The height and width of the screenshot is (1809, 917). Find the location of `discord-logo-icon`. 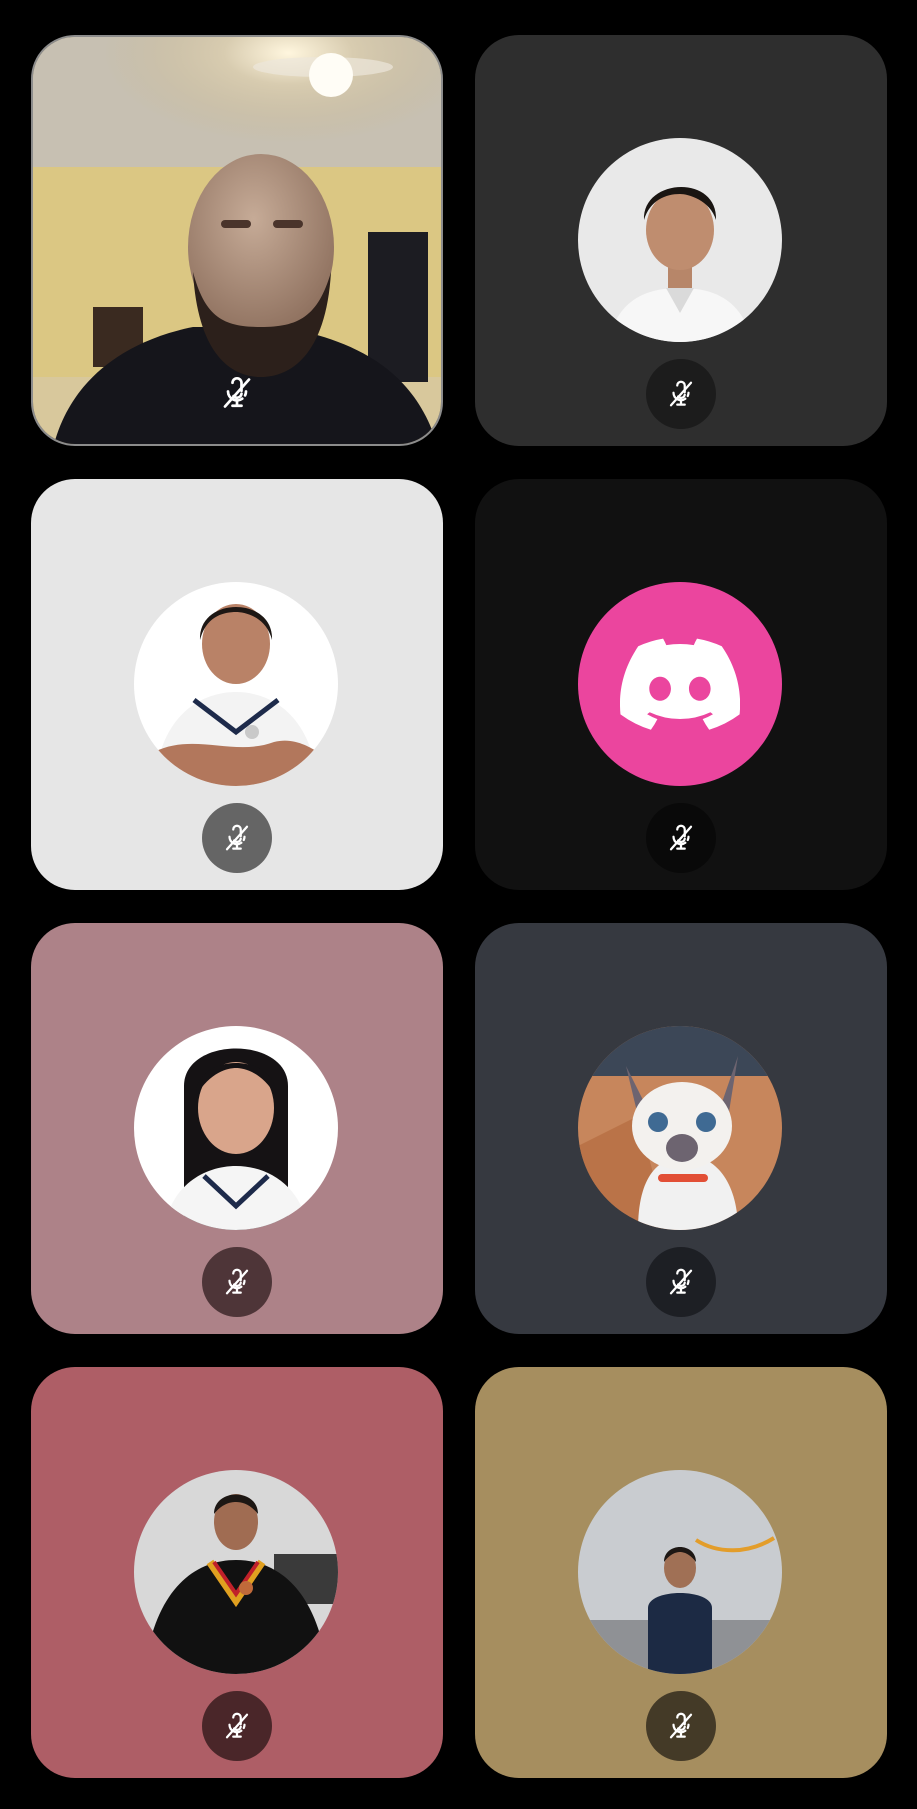

discord-logo-icon is located at coordinates (680, 684).